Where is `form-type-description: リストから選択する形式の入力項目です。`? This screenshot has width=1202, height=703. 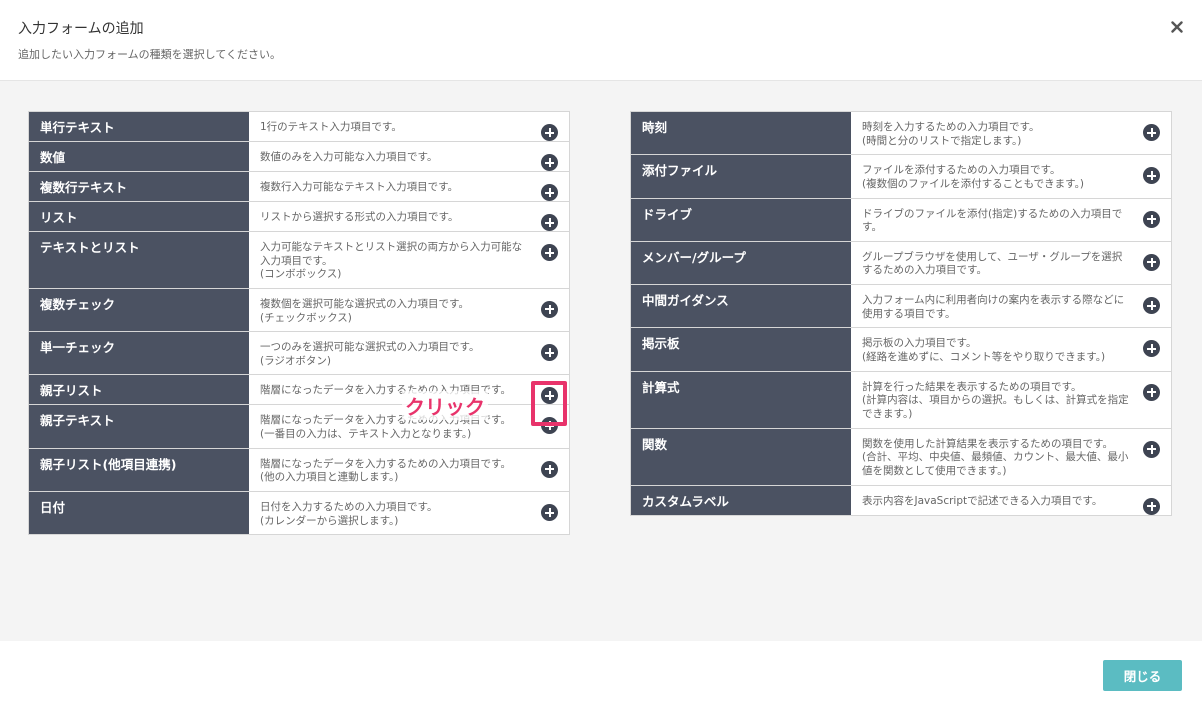 form-type-description: リストから選択する形式の入力項目です。 is located at coordinates (359, 217).